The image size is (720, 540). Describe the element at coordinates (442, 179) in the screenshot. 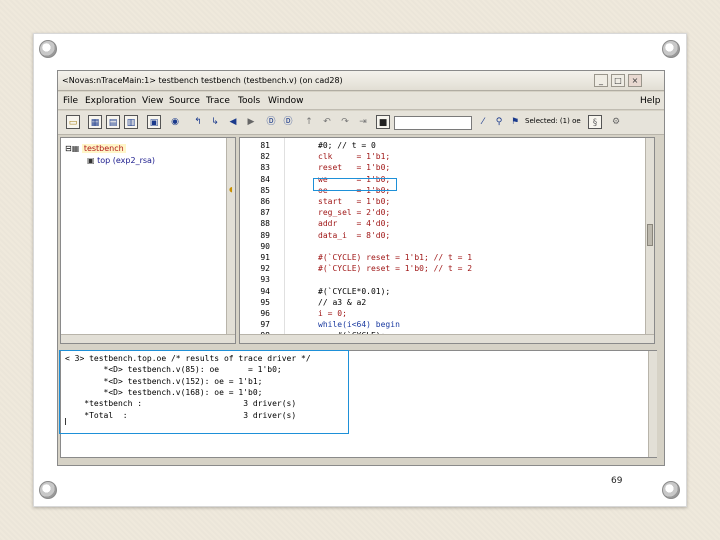

I see `code-line: 84 we = 1'b0;` at that location.